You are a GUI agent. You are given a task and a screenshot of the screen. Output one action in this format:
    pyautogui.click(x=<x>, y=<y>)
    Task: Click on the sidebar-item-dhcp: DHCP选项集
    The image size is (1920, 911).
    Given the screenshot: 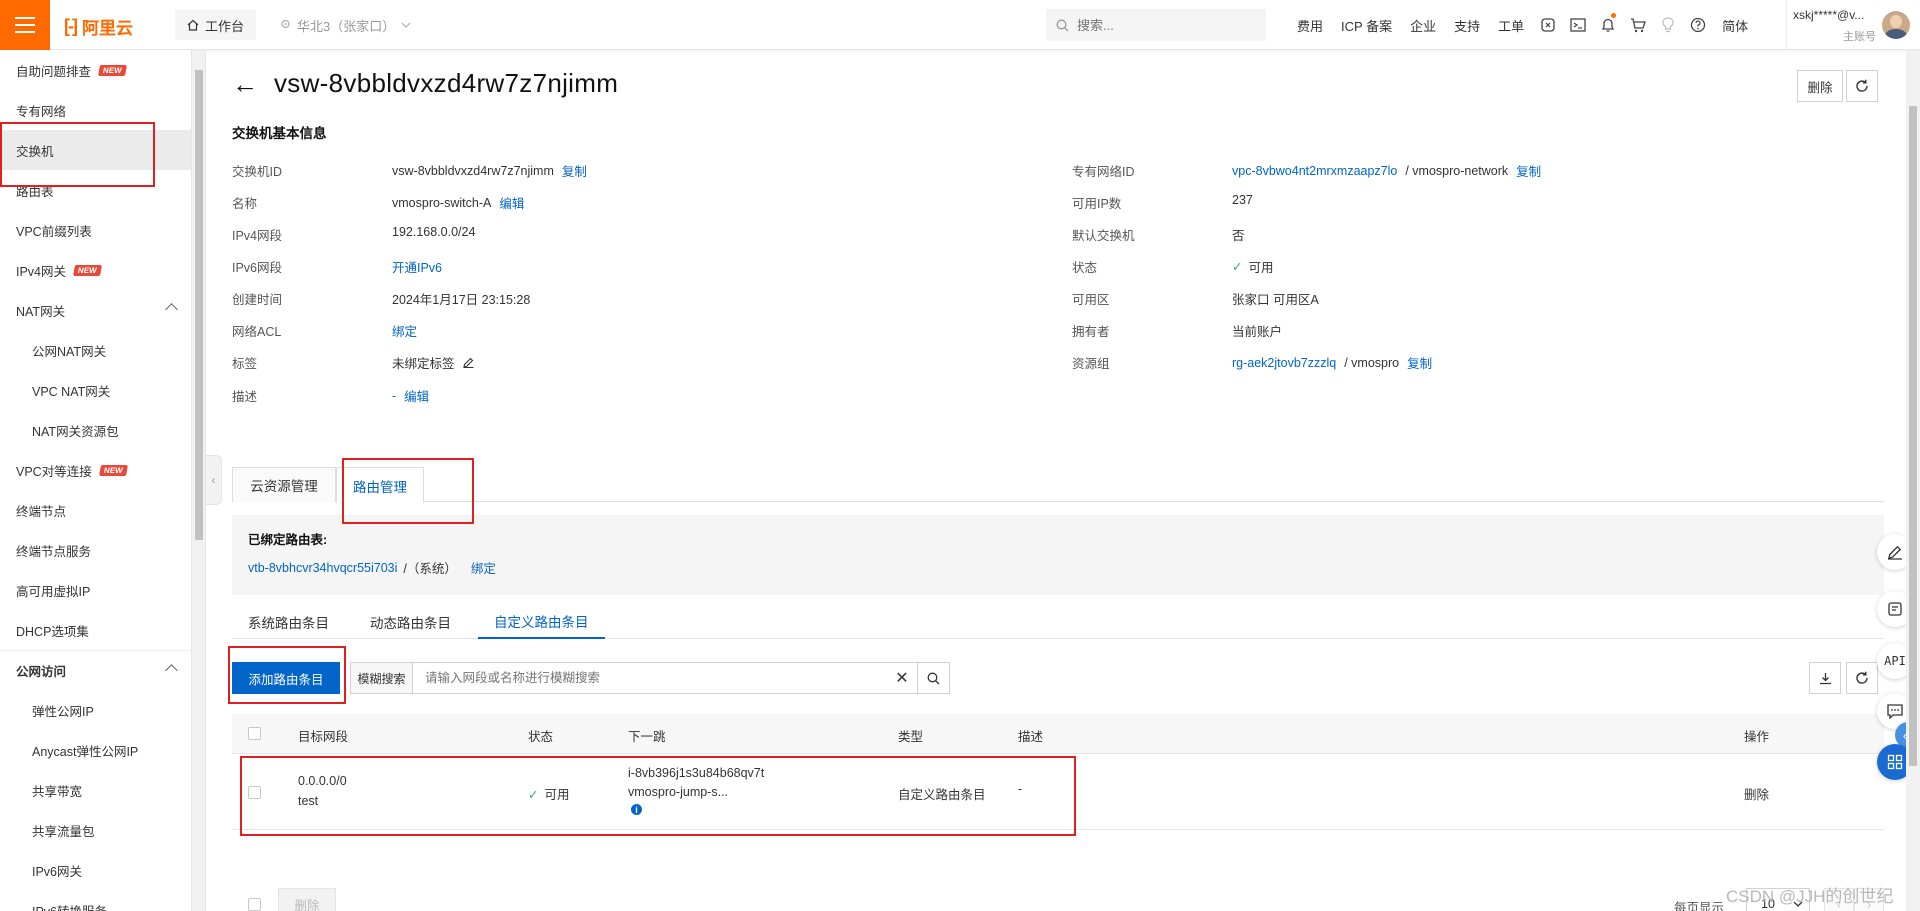 What is the action you would take?
    pyautogui.click(x=95, y=630)
    